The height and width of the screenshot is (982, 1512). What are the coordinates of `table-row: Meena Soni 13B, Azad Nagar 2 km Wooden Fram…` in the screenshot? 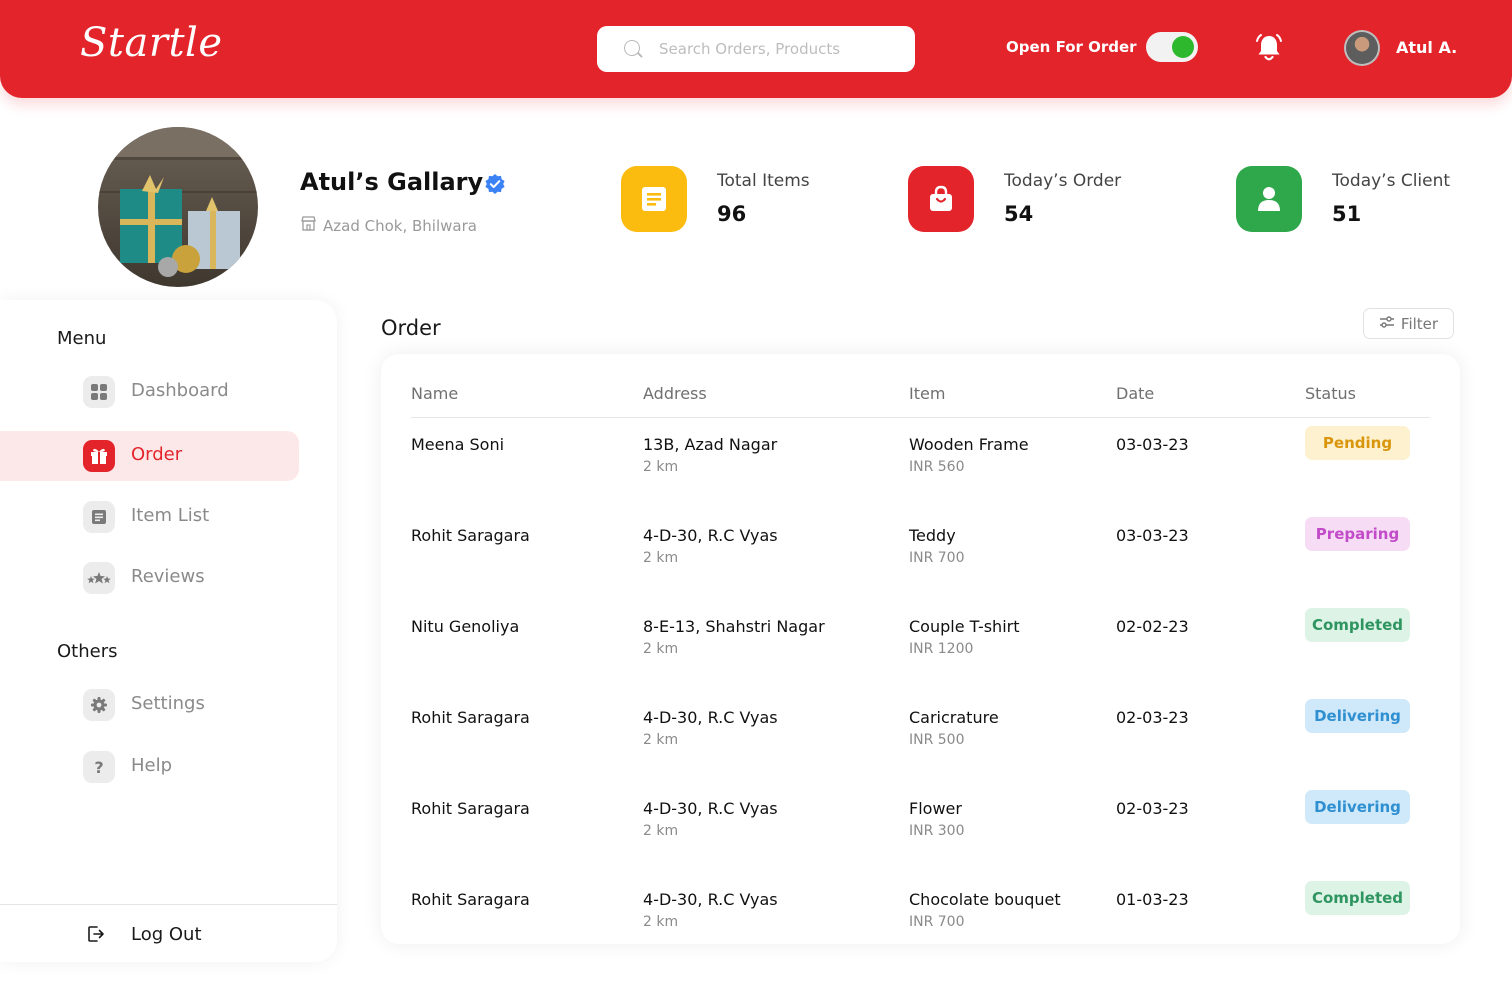 It's located at (756, 476).